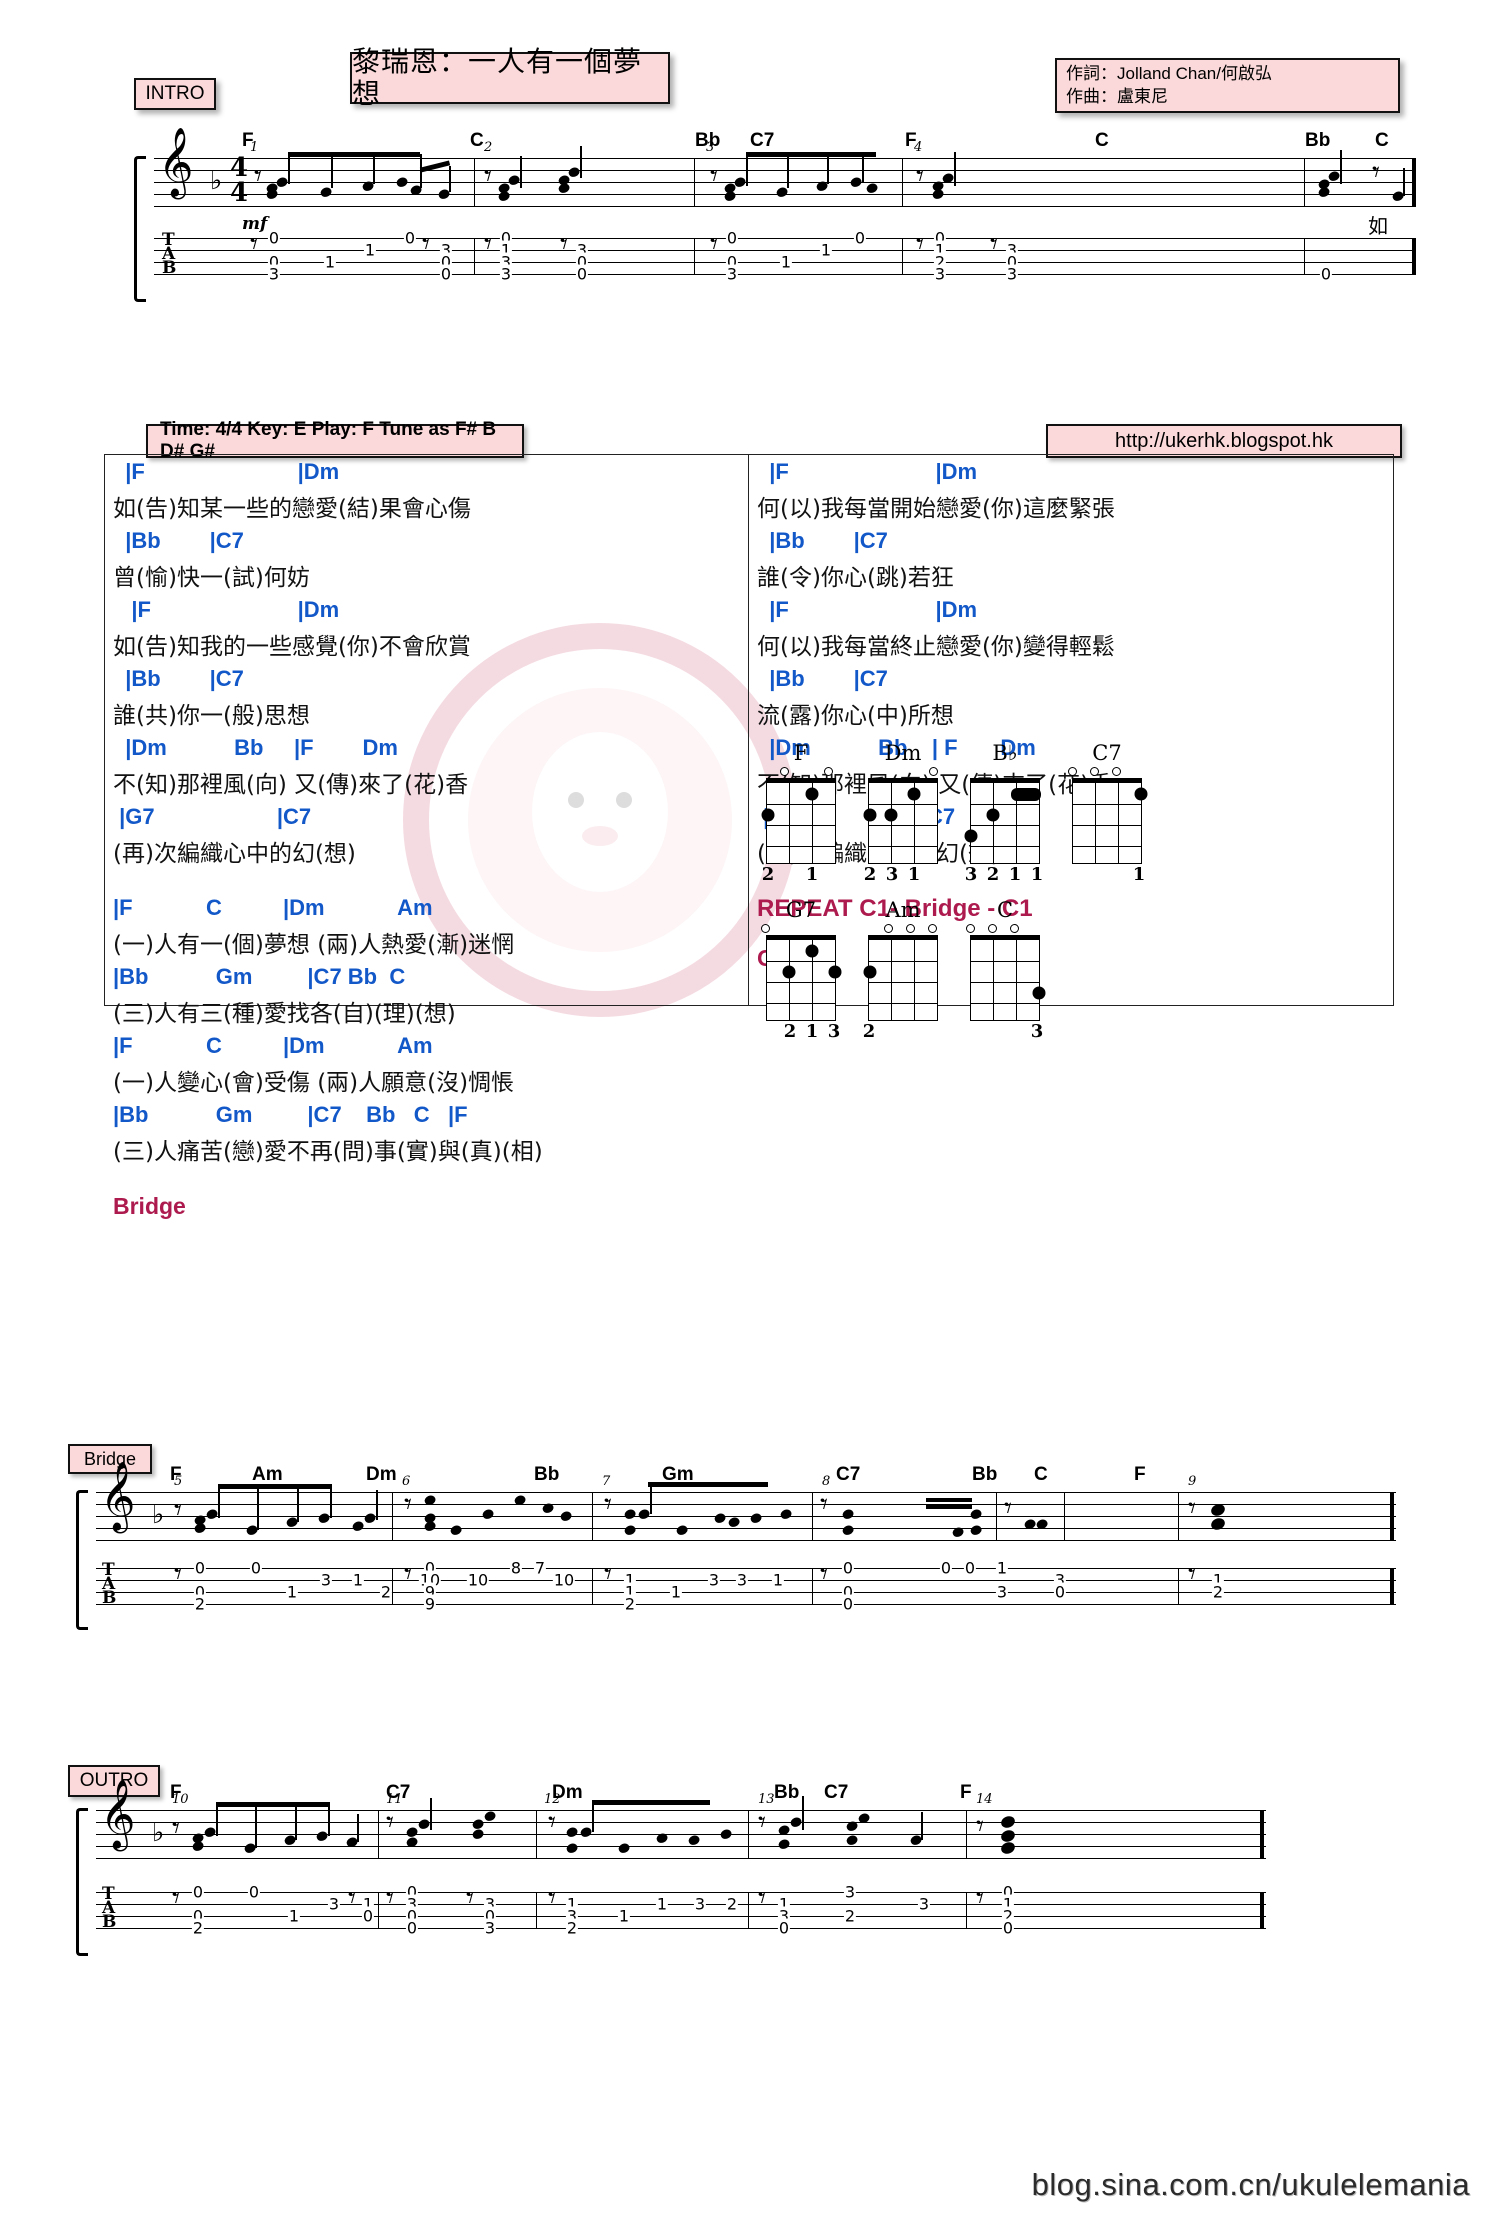 The width and height of the screenshot is (1500, 2227). What do you see at coordinates (239, 180) in the screenshot?
I see `time-signature: 44` at bounding box center [239, 180].